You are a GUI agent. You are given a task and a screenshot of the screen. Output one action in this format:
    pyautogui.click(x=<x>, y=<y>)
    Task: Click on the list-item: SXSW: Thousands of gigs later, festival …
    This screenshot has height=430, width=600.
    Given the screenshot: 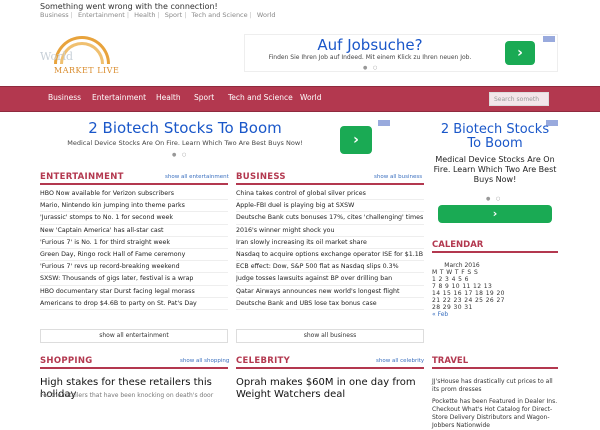 What is the action you would take?
    pyautogui.click(x=134, y=279)
    